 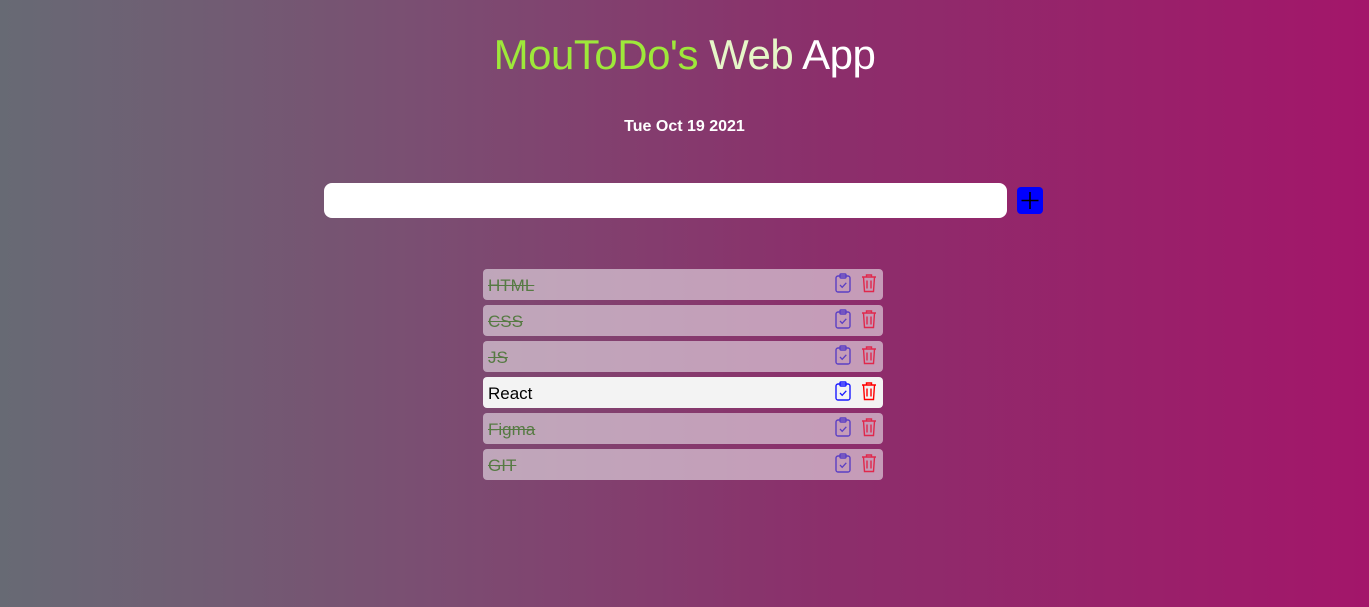 I want to click on task-label: React, so click(x=510, y=393).